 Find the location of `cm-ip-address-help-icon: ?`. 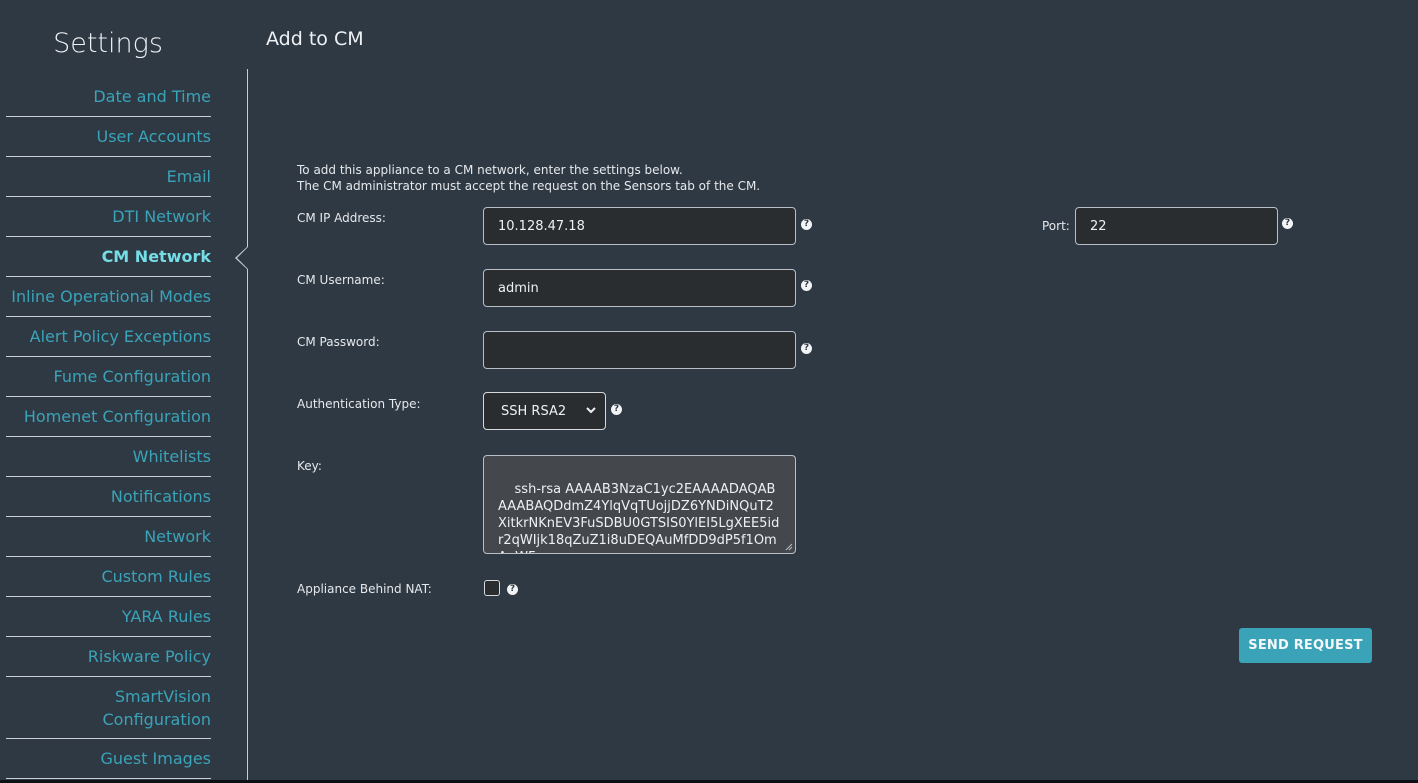

cm-ip-address-help-icon: ? is located at coordinates (806, 224).